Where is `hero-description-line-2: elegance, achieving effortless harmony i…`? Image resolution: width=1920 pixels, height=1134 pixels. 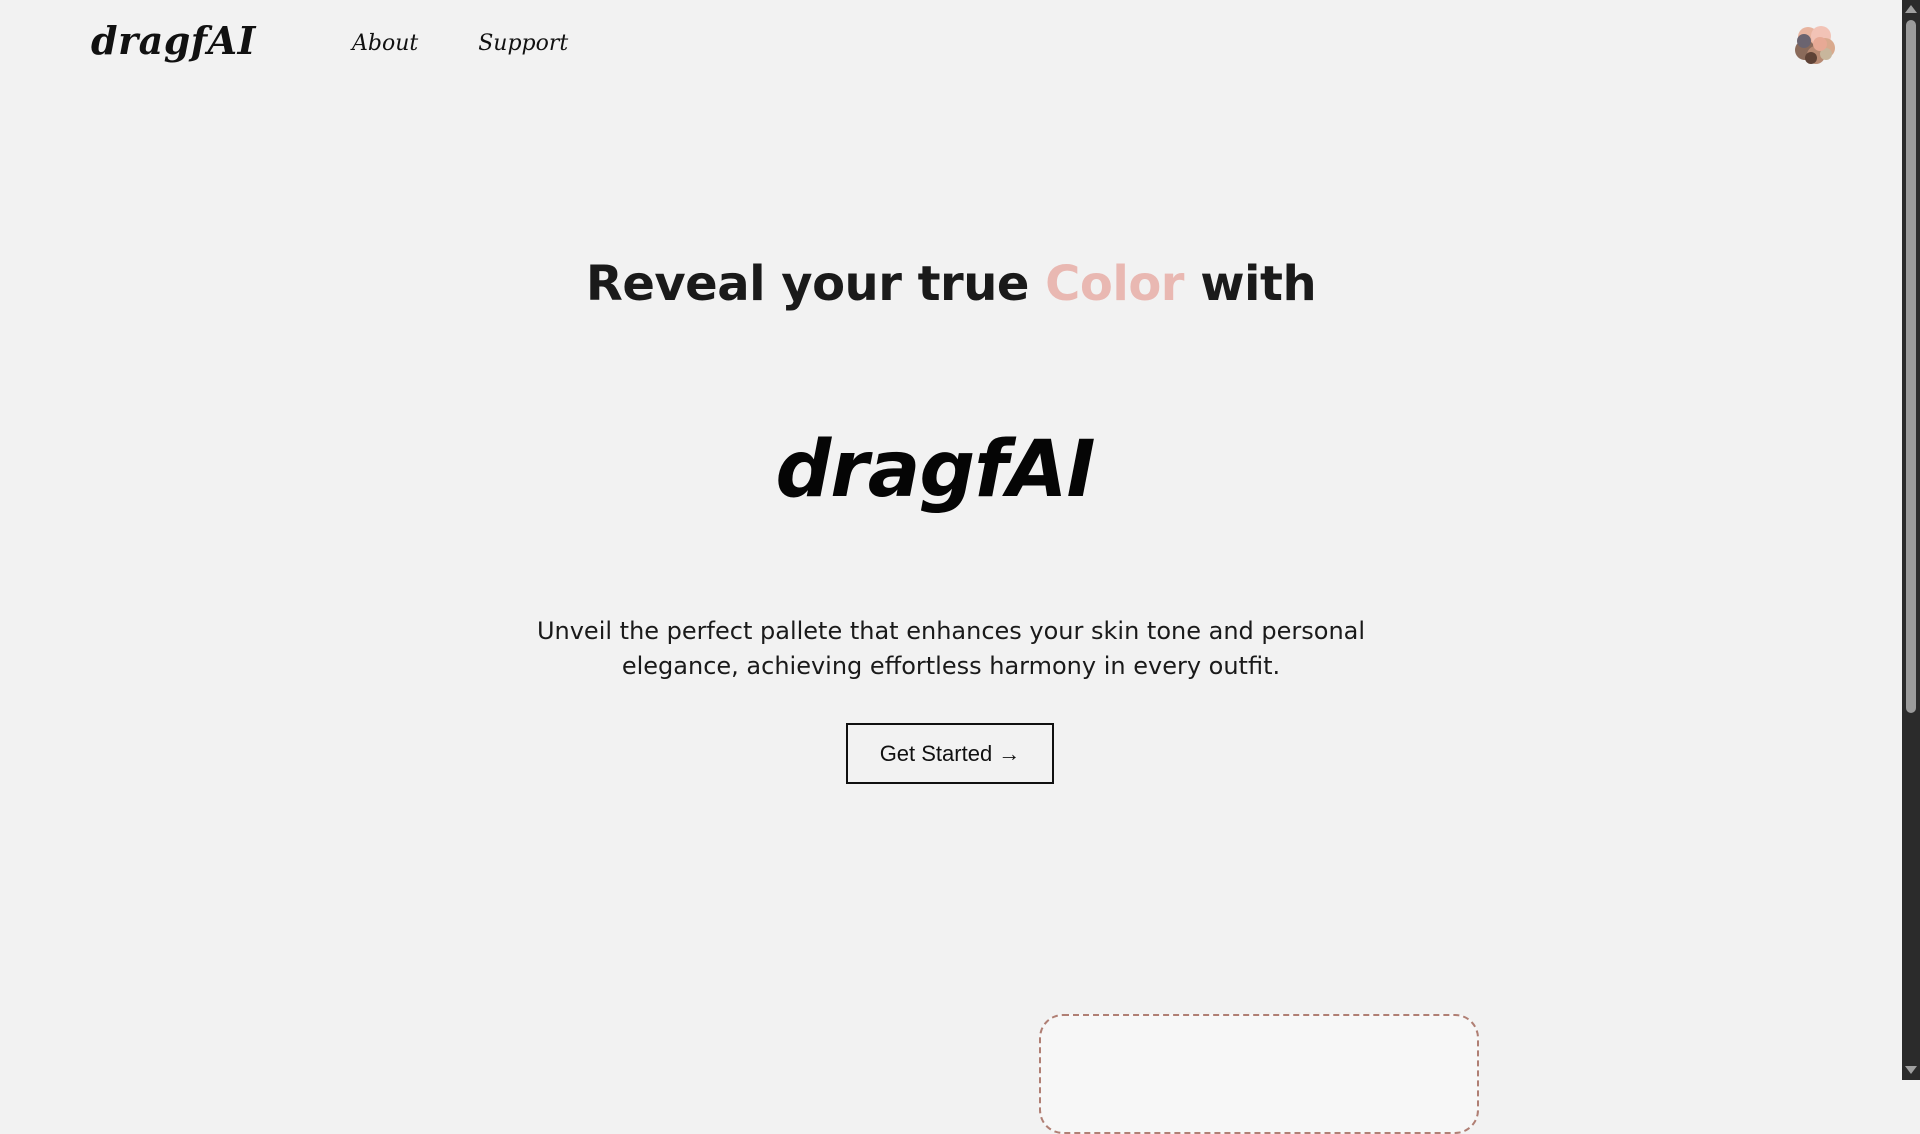
hero-description-line-2: elegance, achieving effortless harmony i… is located at coordinates (951, 666).